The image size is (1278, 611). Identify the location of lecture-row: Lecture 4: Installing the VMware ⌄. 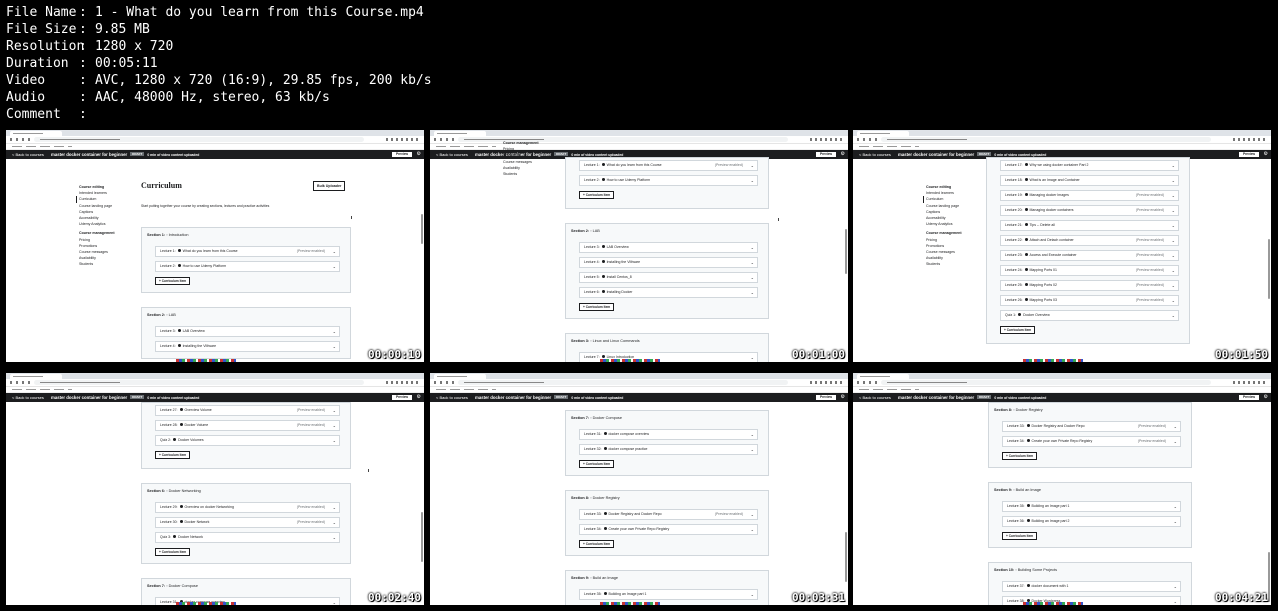
(247, 346).